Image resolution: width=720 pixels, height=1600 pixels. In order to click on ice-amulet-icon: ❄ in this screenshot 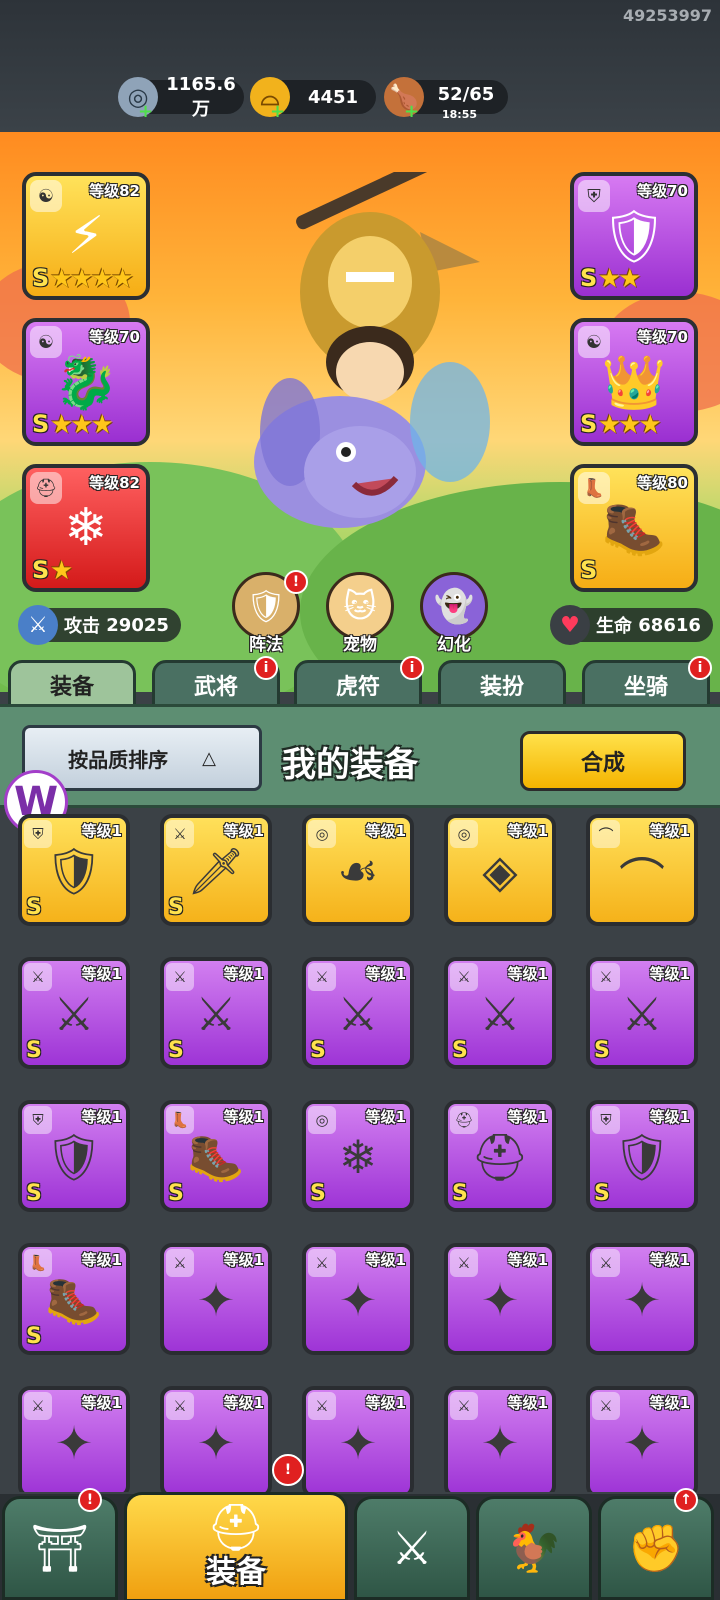, I will do `click(358, 1157)`.